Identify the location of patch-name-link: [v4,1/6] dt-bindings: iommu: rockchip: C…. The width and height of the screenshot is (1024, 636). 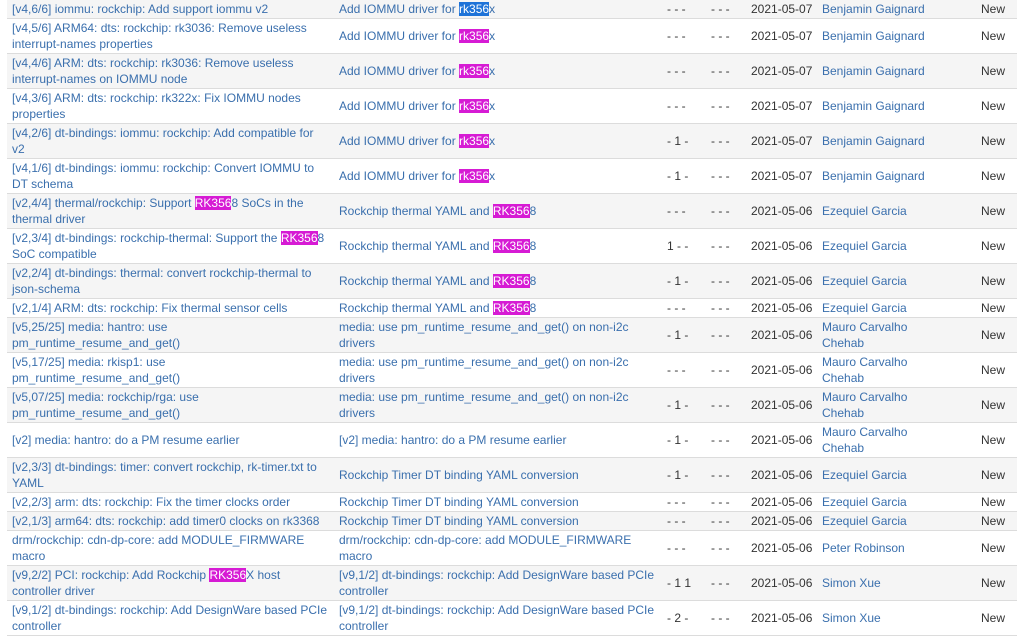
(163, 176).